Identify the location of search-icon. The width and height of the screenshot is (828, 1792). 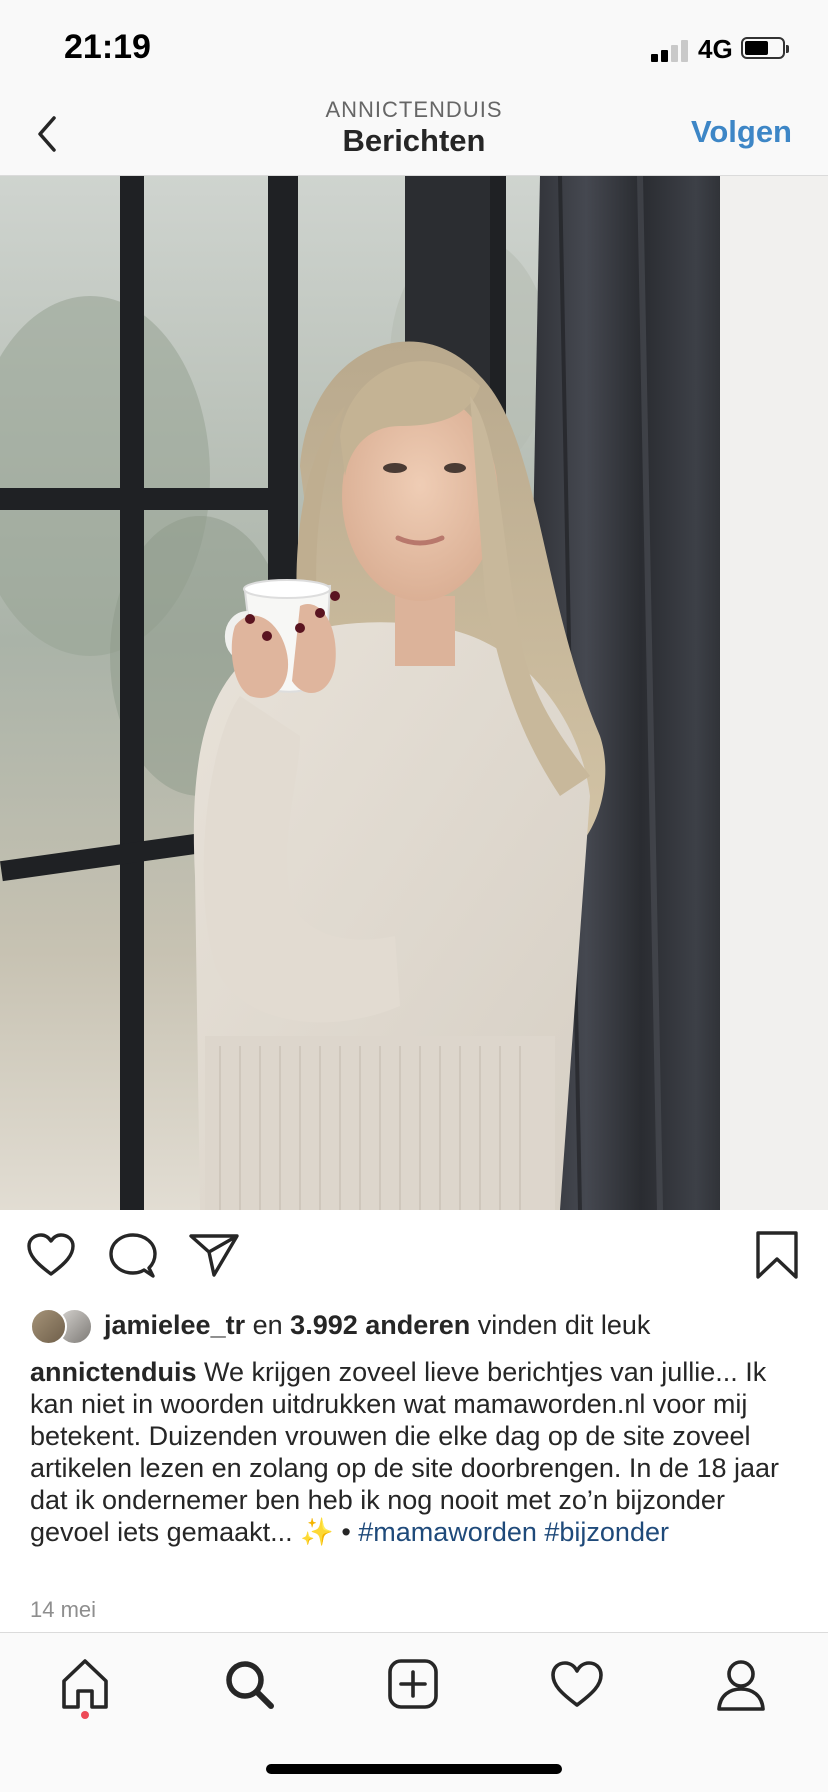
(250, 1685).